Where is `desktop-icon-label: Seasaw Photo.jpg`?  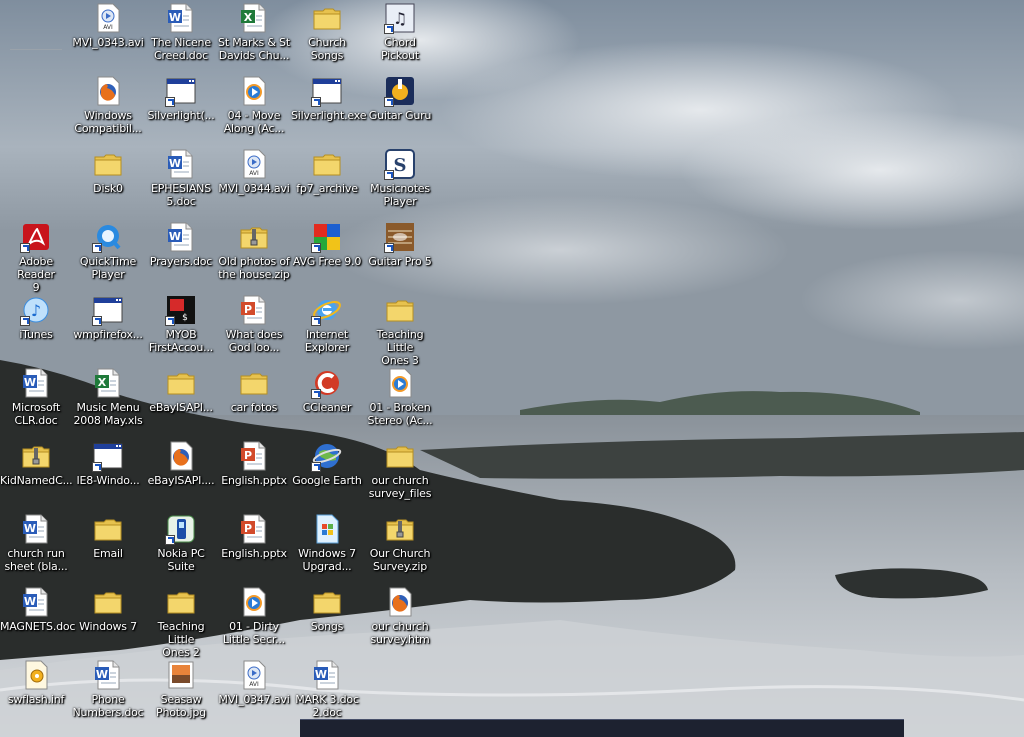 desktop-icon-label: Seasaw Photo.jpg is located at coordinates (181, 706).